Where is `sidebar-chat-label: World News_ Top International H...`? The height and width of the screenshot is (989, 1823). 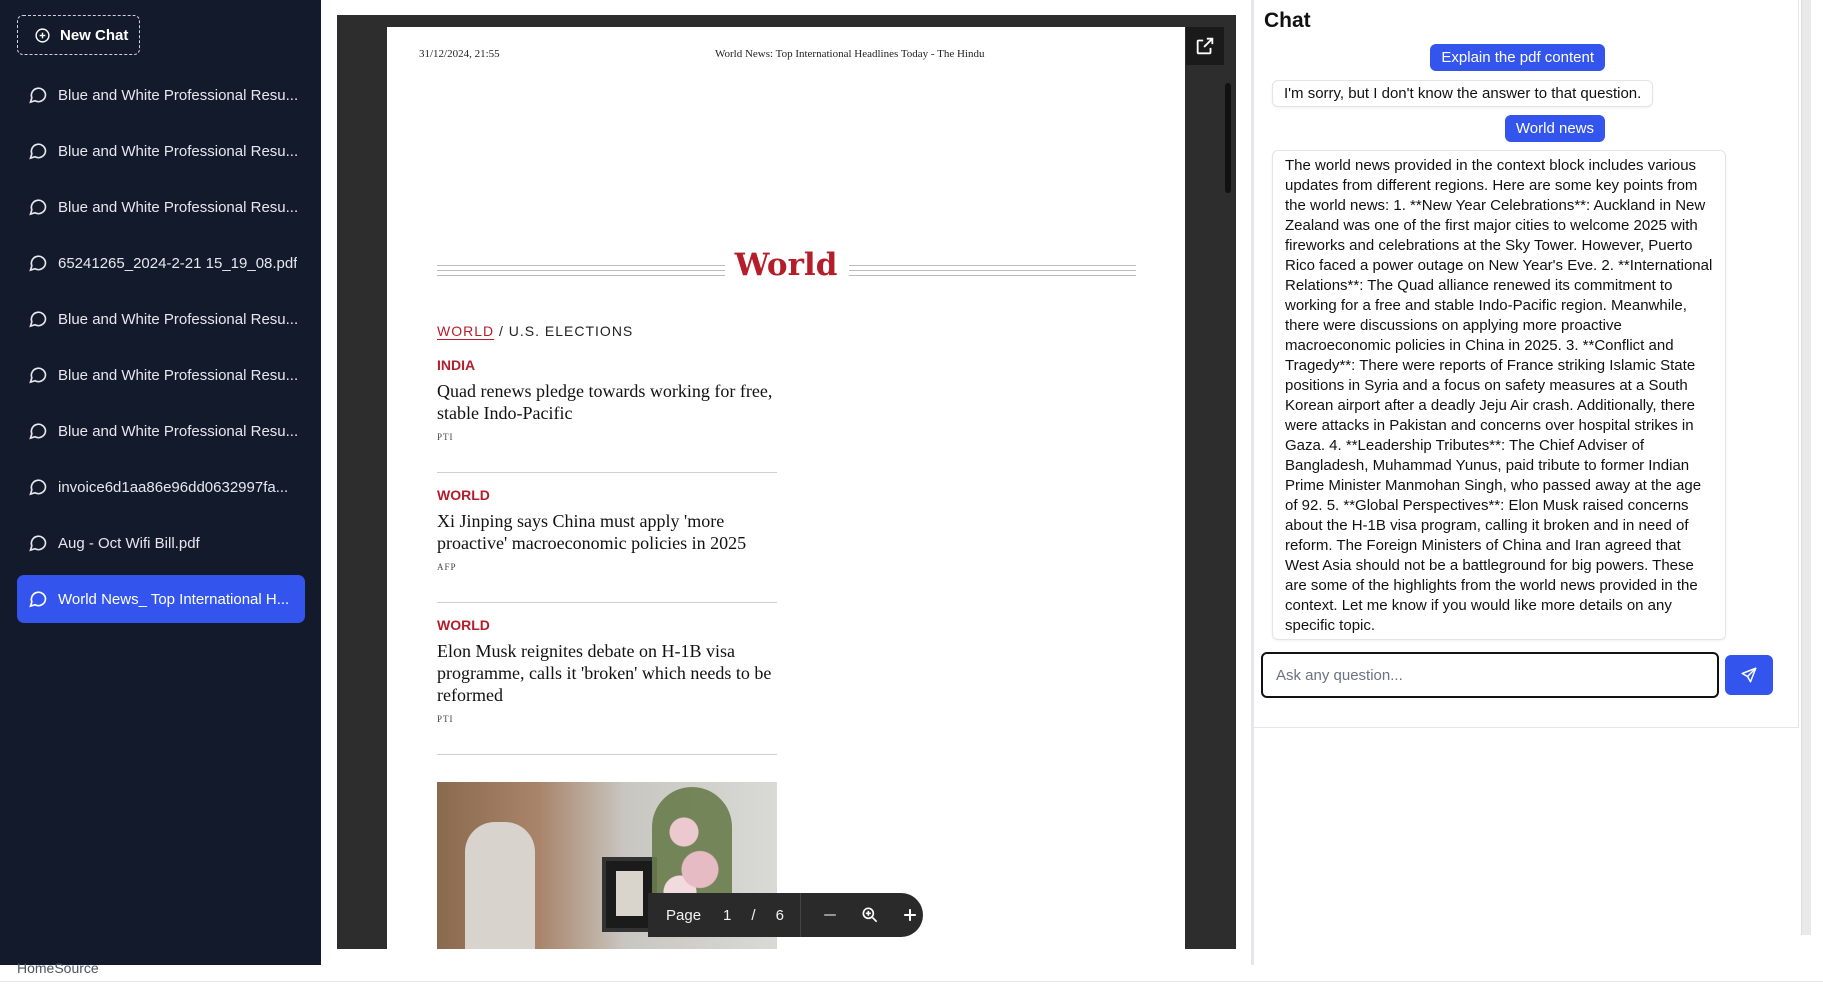
sidebar-chat-label: World News_ Top International H... is located at coordinates (174, 599).